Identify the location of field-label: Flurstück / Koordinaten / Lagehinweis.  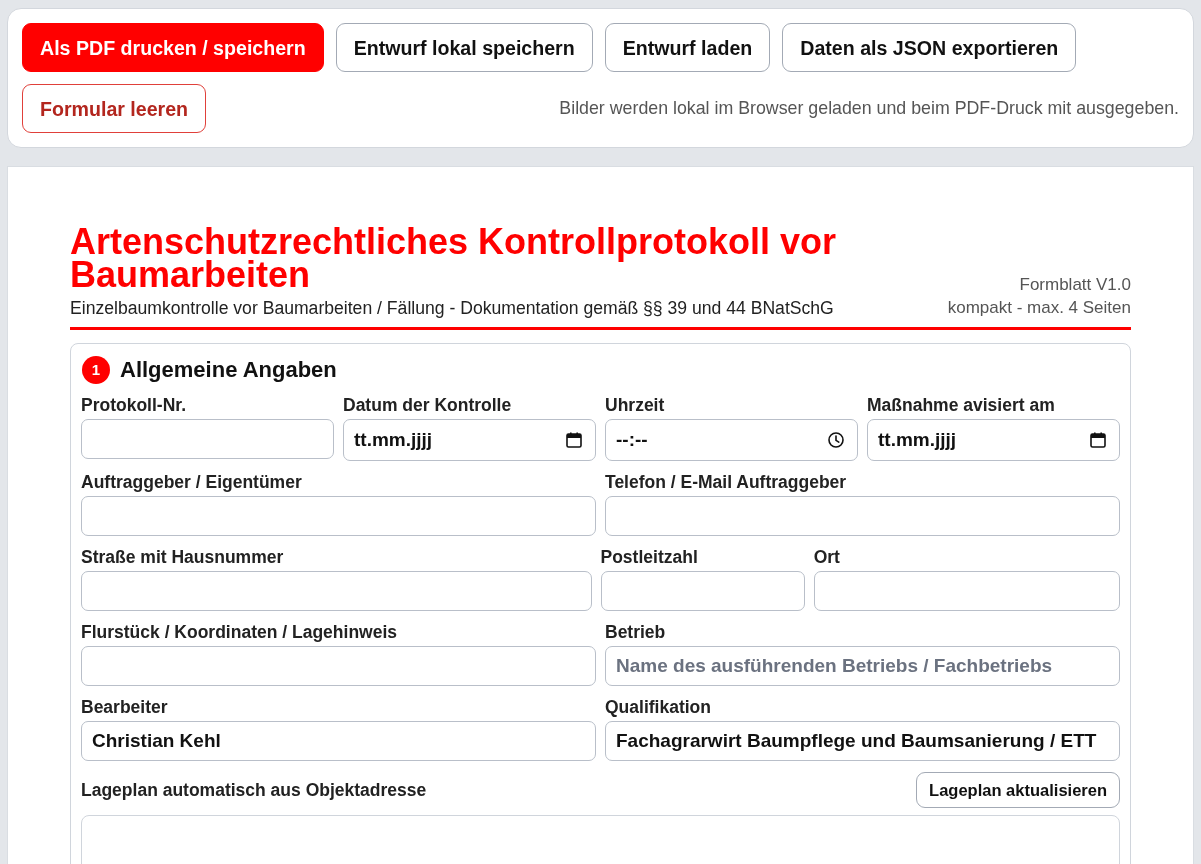
(240, 632).